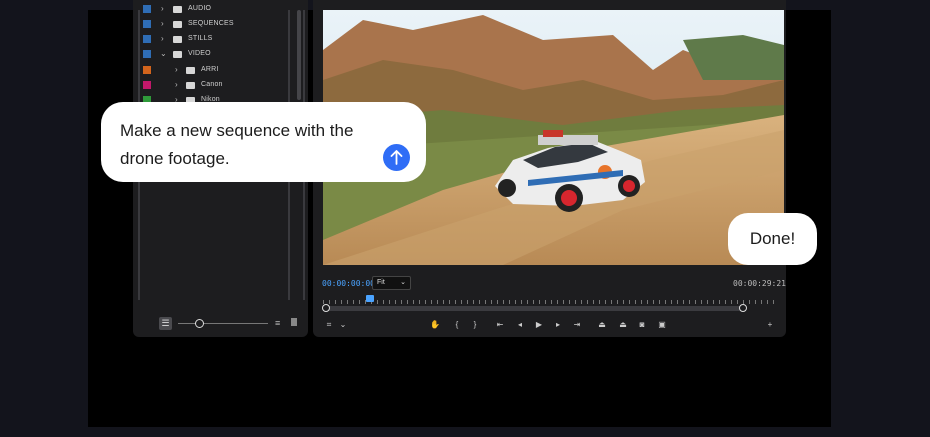 This screenshot has width=930, height=437. What do you see at coordinates (220, 325) in the screenshot?
I see `project-panel-footer: ☰ ≡` at bounding box center [220, 325].